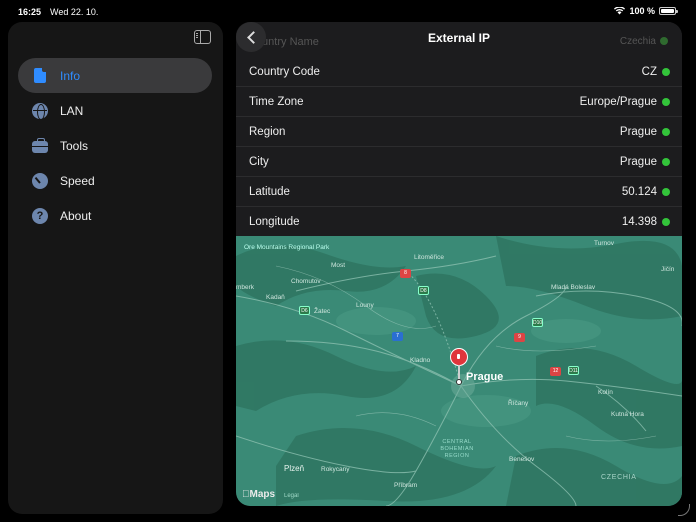 The height and width of the screenshot is (522, 696). I want to click on map-label: Kutná Hora, so click(627, 414).